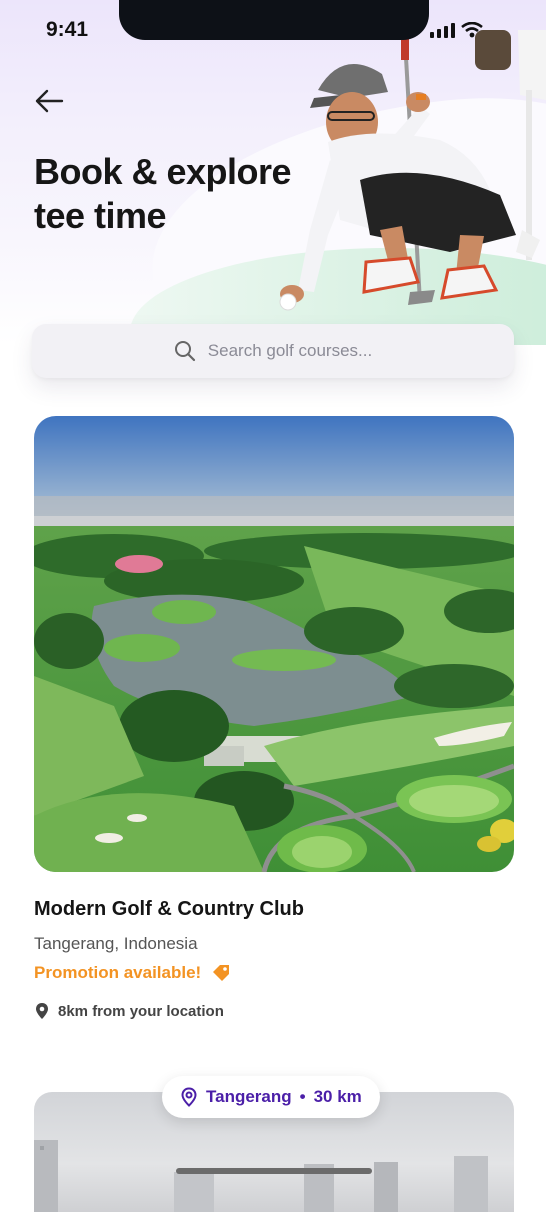 This screenshot has width=546, height=1212. Describe the element at coordinates (274, 1171) in the screenshot. I see `home-indicator` at that location.